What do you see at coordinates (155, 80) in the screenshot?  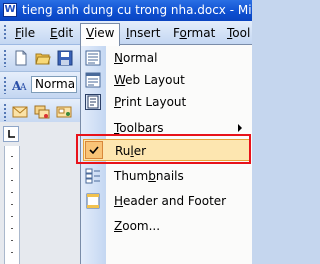 I see `menu-item-web-layout-text: eb Layout` at bounding box center [155, 80].